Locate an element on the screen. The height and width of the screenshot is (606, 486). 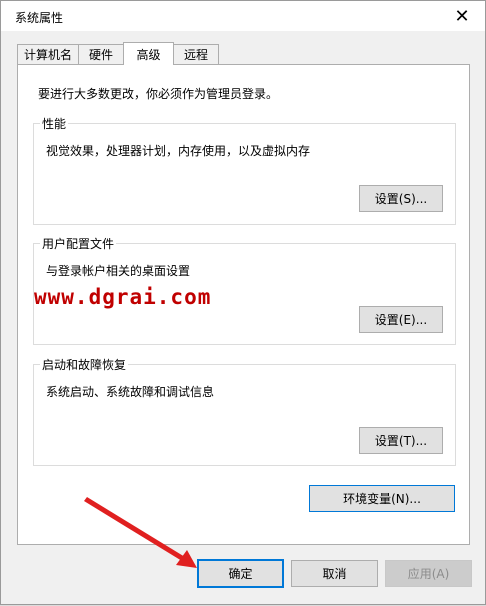
group-description: 系统启动、系统故障和调试信息 is located at coordinates (130, 392).